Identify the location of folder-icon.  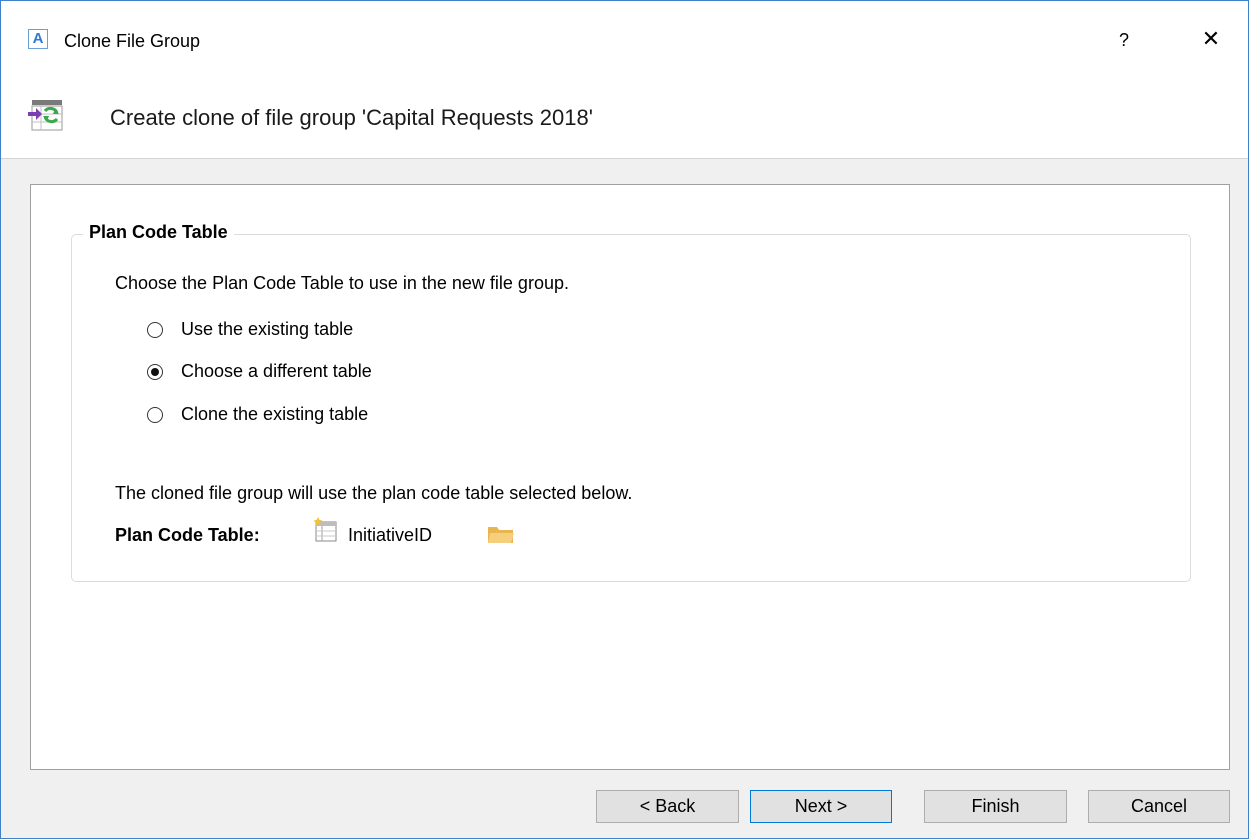
(501, 534).